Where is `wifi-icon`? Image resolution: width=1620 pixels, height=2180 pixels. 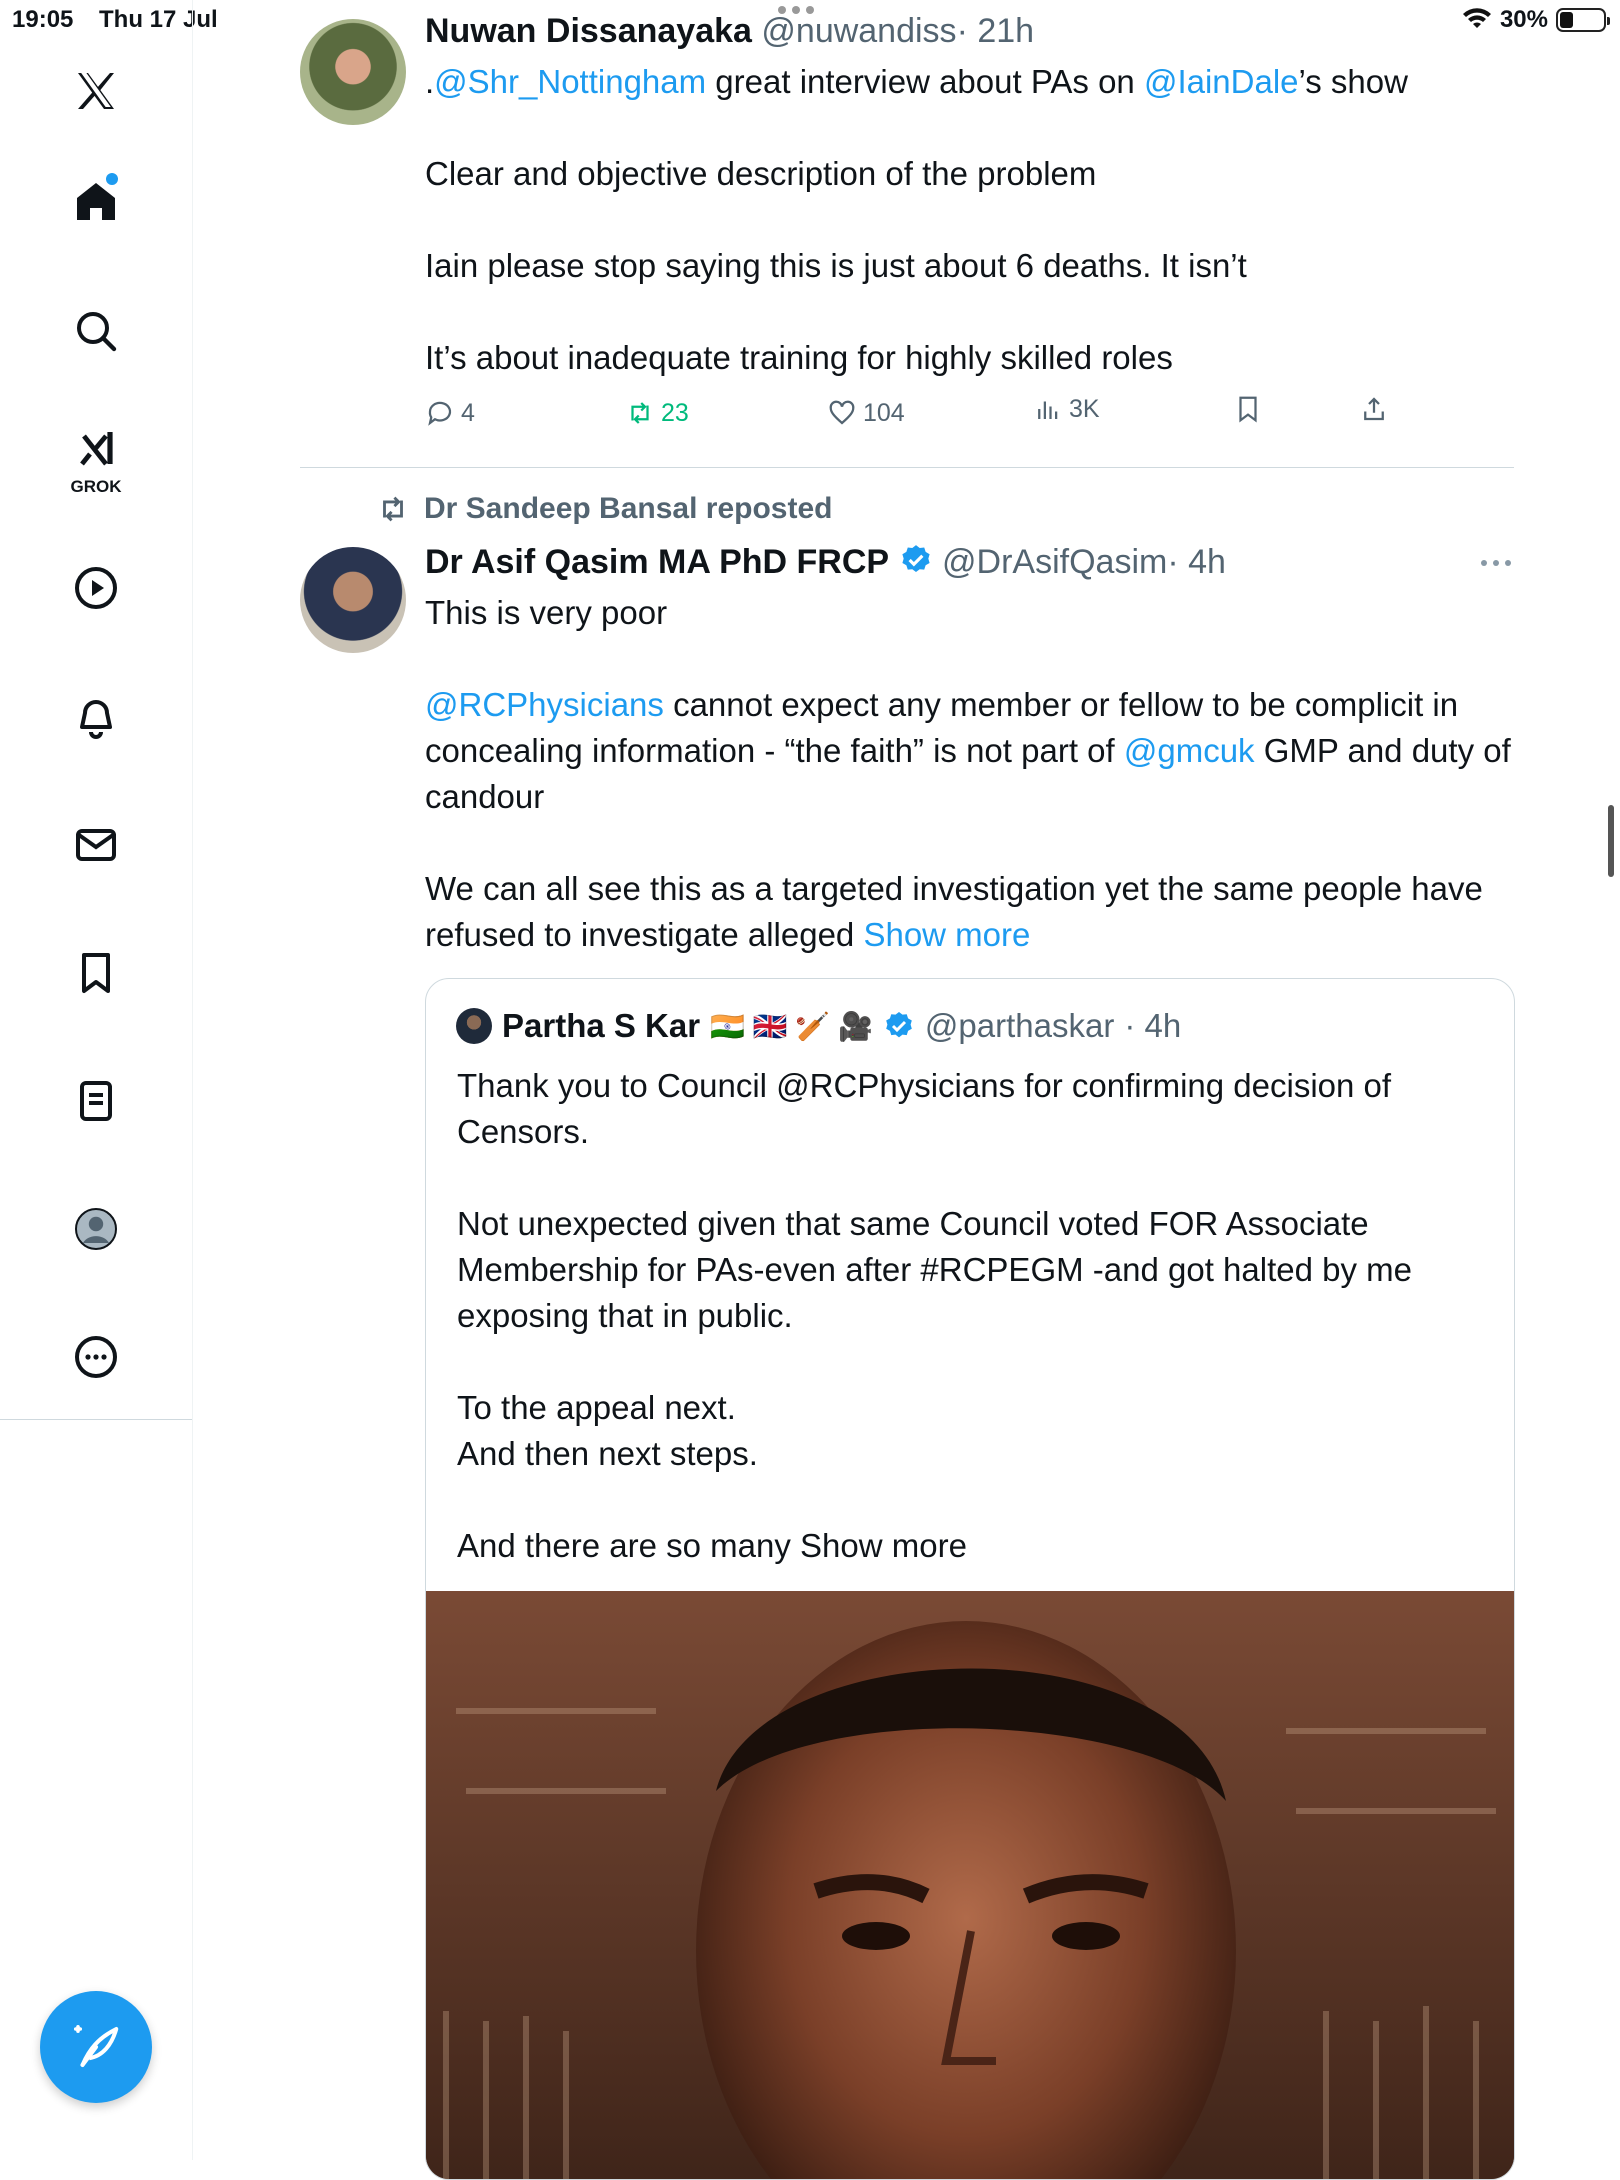
wifi-icon is located at coordinates (1476, 18).